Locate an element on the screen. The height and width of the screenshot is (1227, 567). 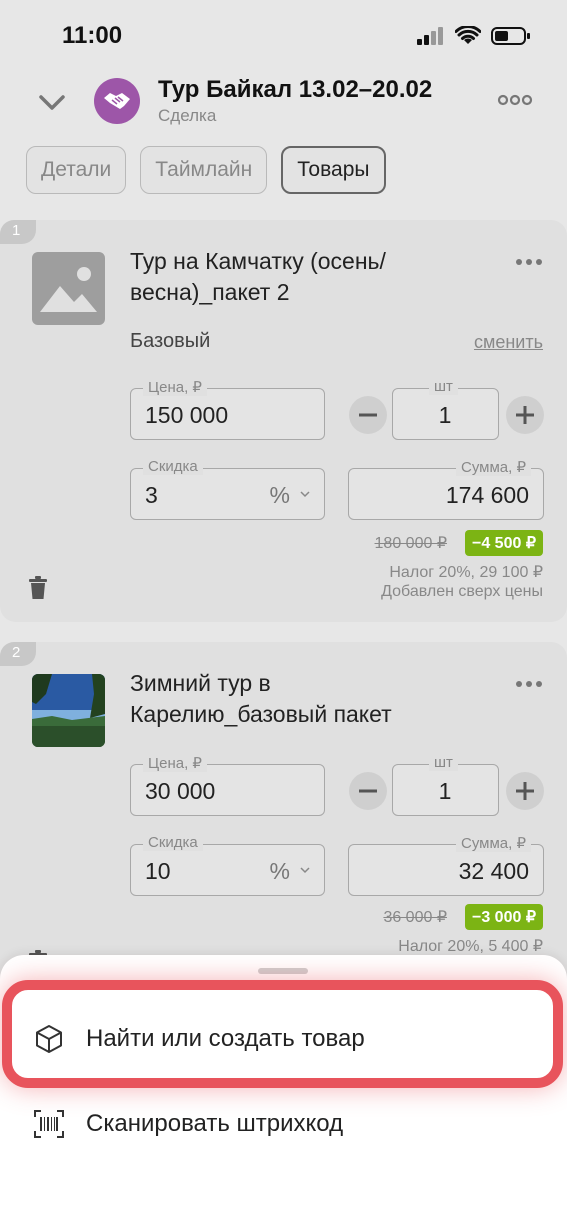
status-icons is located at coordinates (474, 36).